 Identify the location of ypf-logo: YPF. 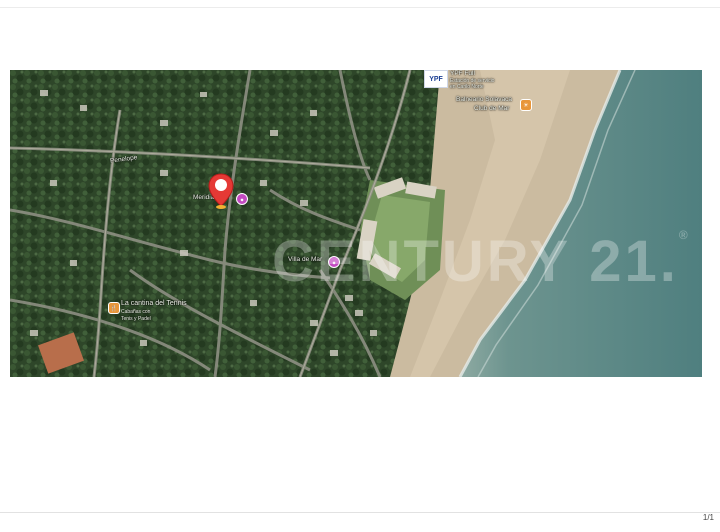
(436, 79).